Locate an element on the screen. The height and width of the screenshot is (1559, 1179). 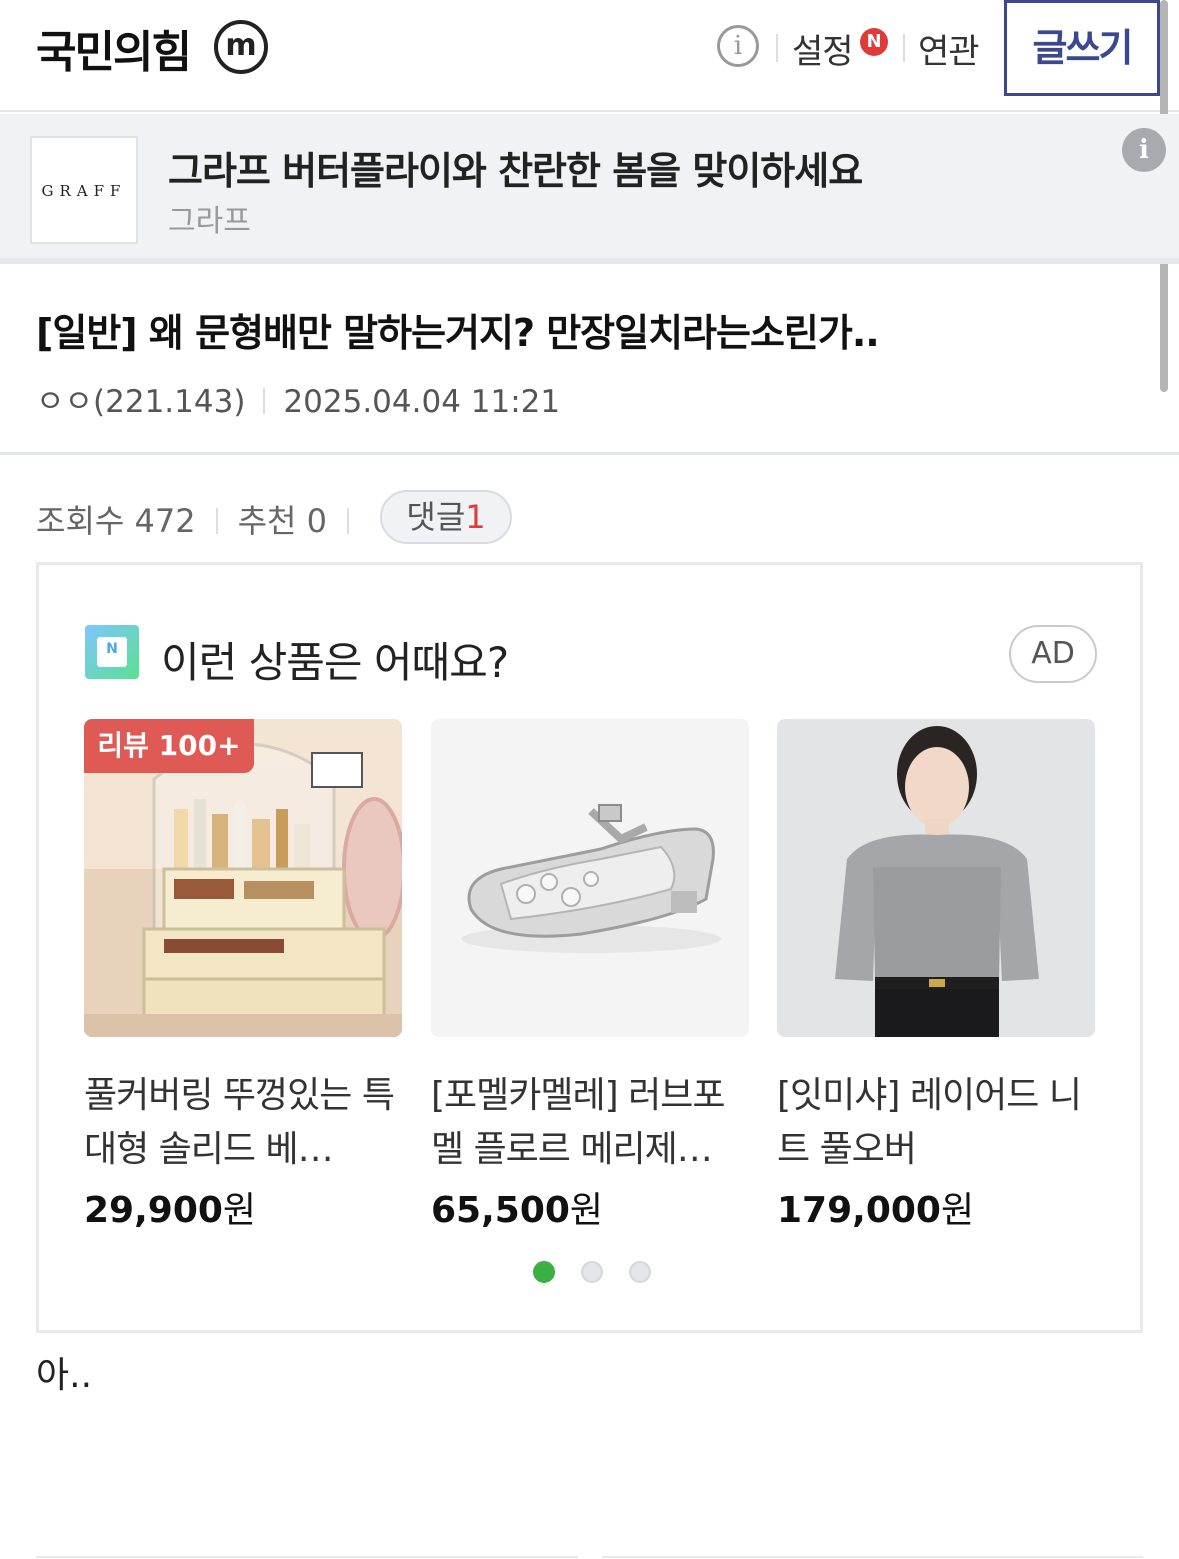
knit-pullover-model-image is located at coordinates (936, 878).